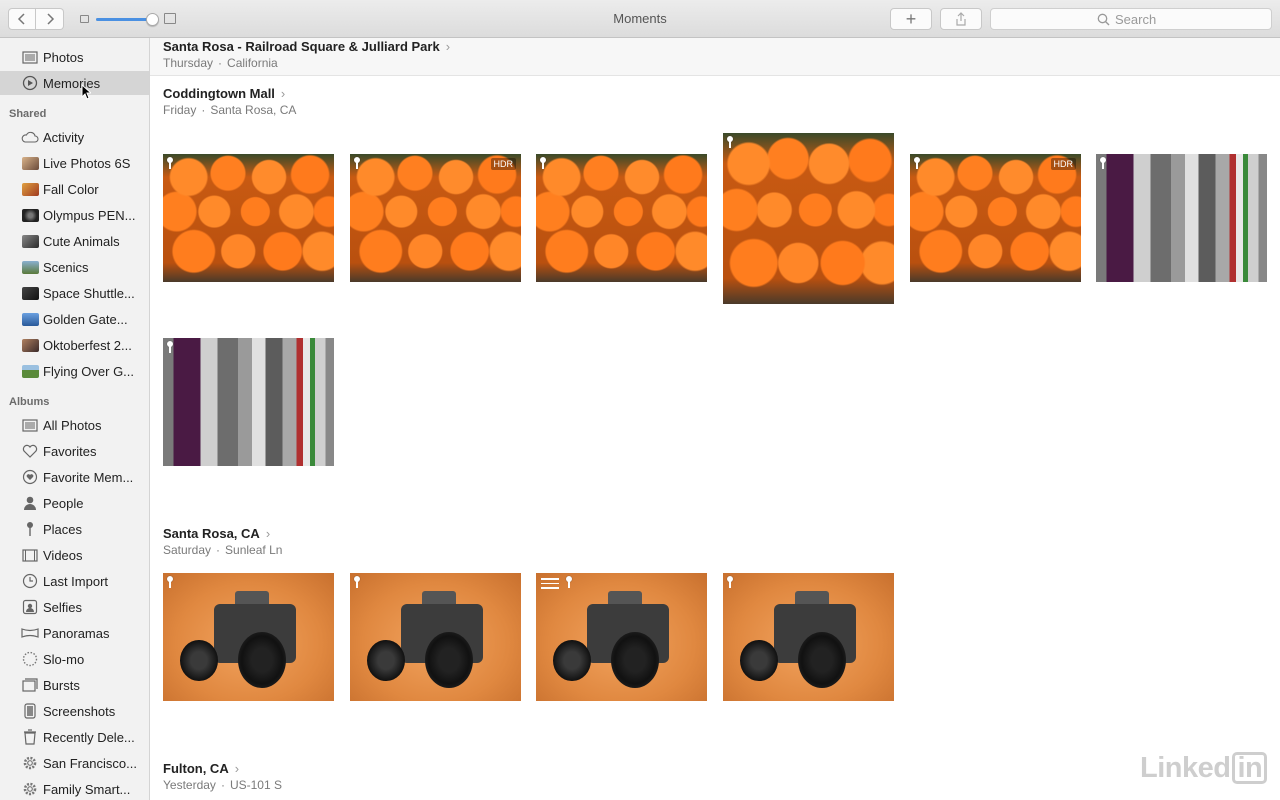 The height and width of the screenshot is (800, 1280). Describe the element at coordinates (30, 83) in the screenshot. I see `memories-icon` at that location.